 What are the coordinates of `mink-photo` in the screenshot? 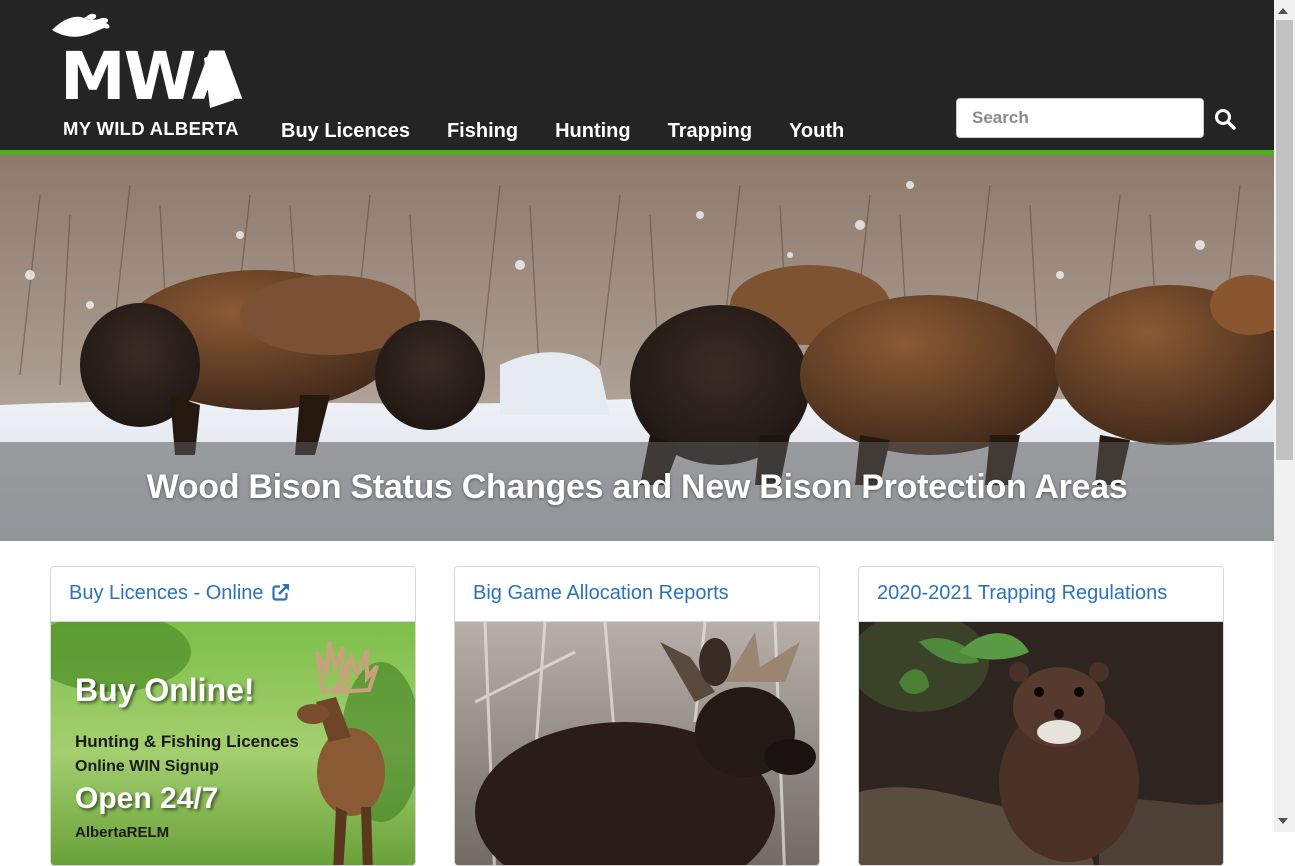 It's located at (1041, 743).